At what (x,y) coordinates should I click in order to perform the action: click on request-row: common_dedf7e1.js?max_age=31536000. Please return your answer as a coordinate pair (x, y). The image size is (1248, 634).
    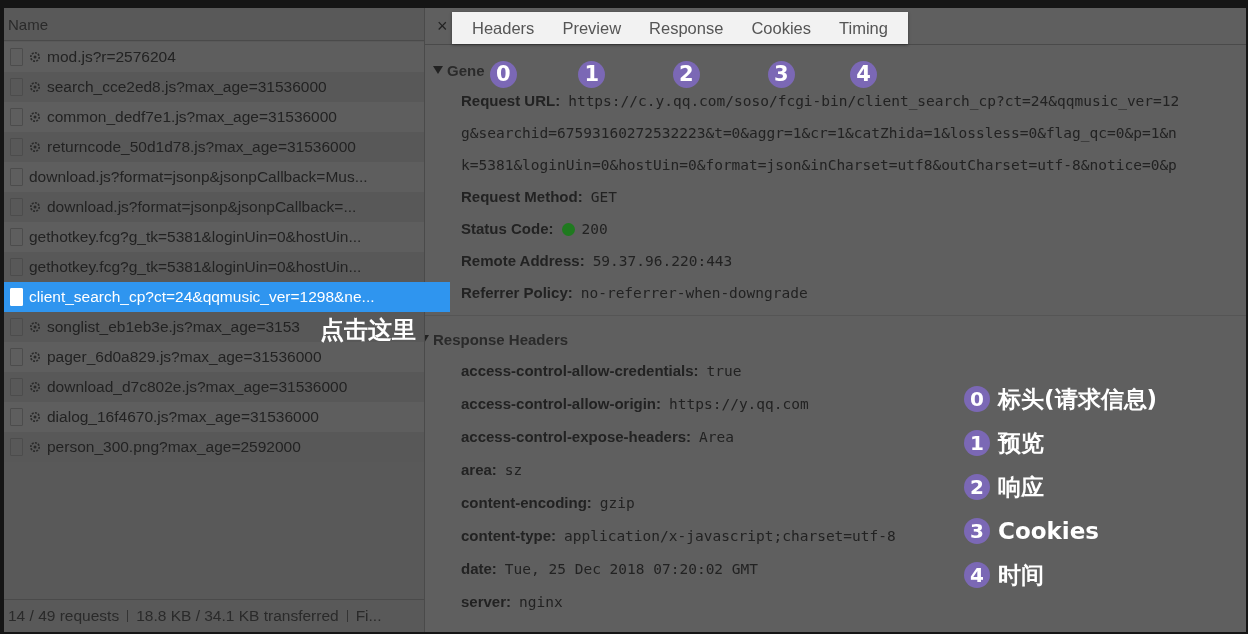
    Looking at the image, I should click on (214, 117).